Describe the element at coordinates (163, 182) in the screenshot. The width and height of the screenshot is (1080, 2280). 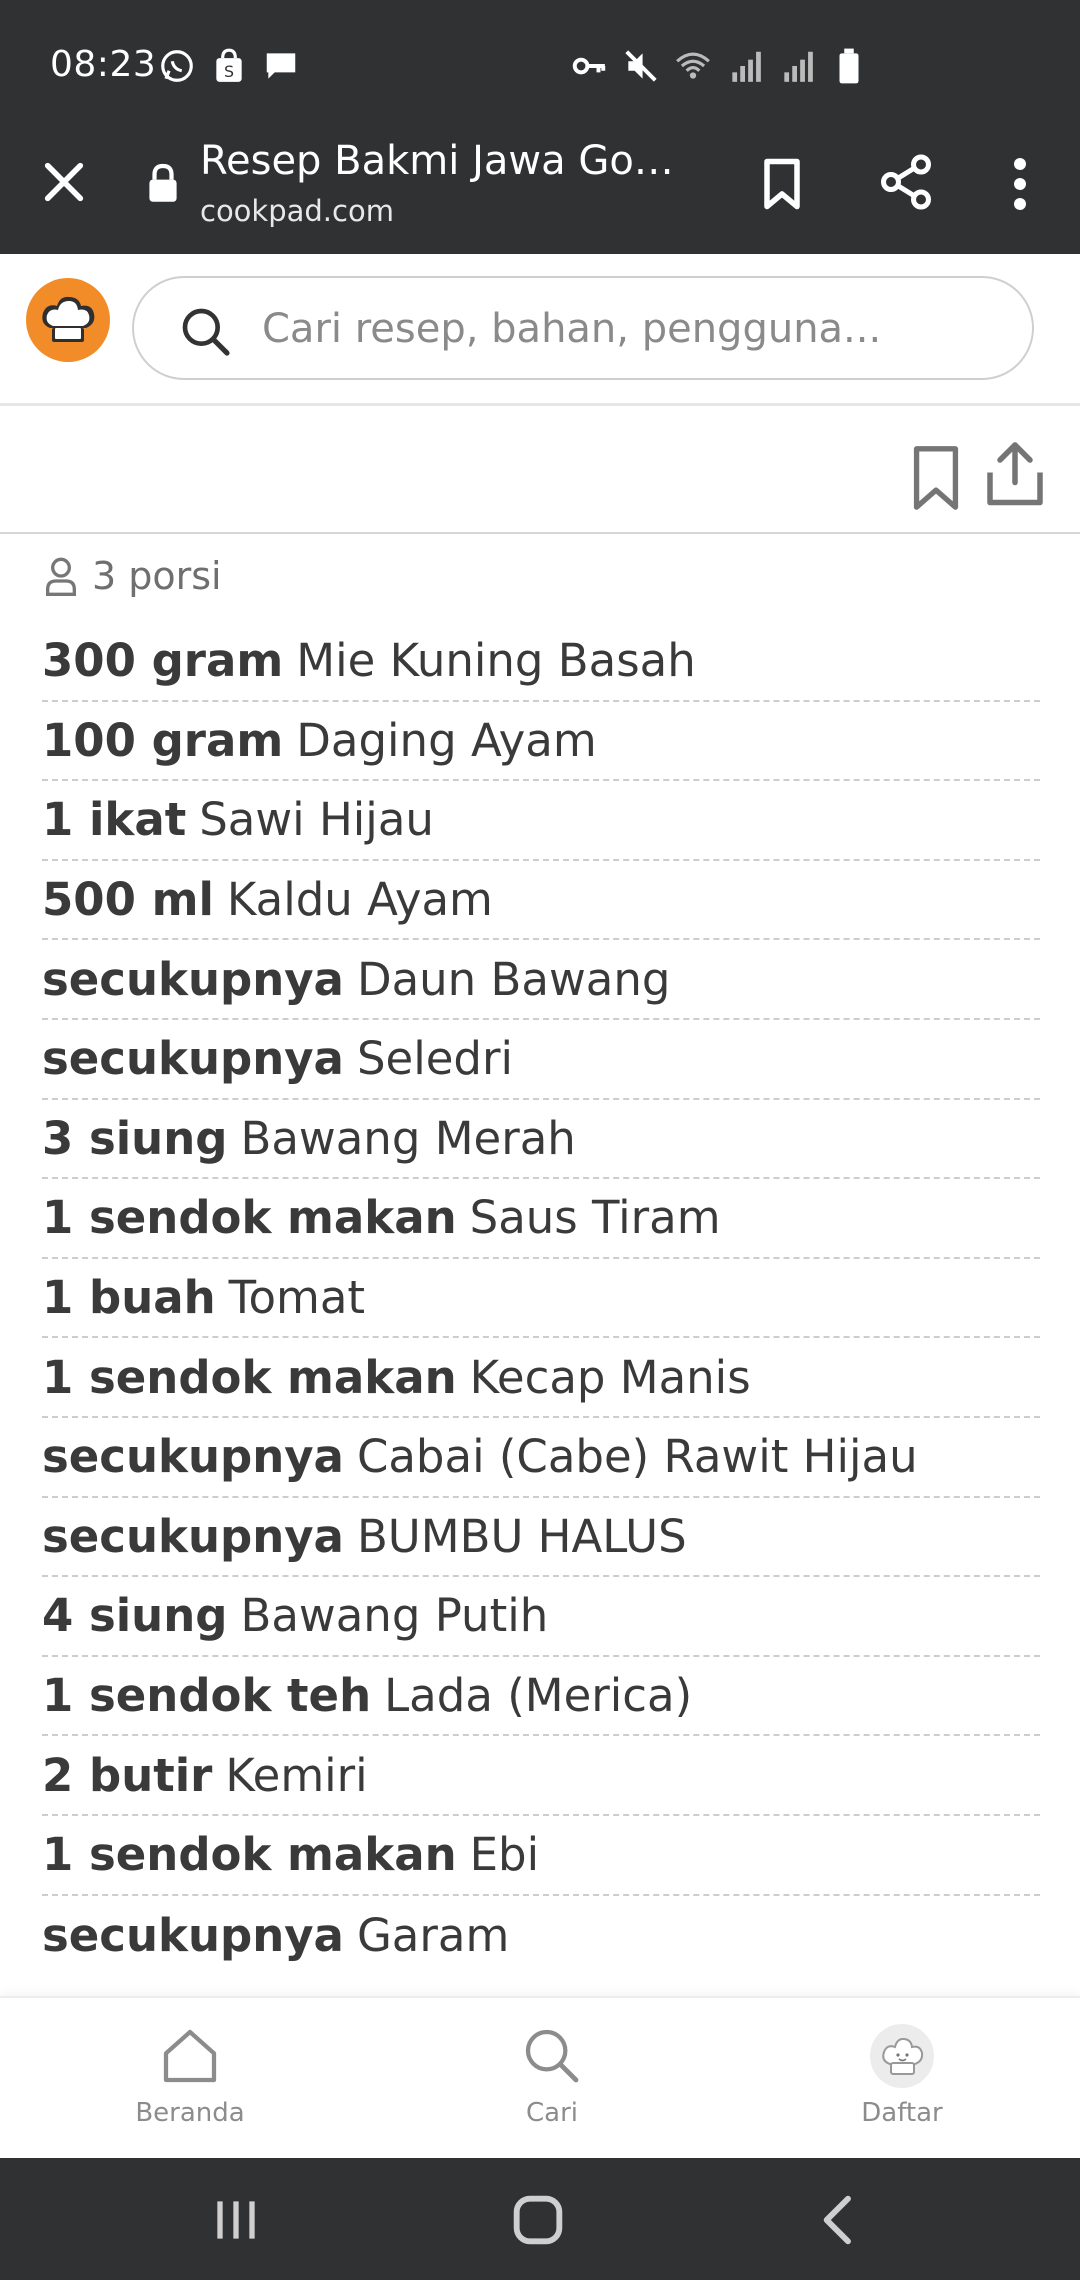
I see `lock-icon` at that location.